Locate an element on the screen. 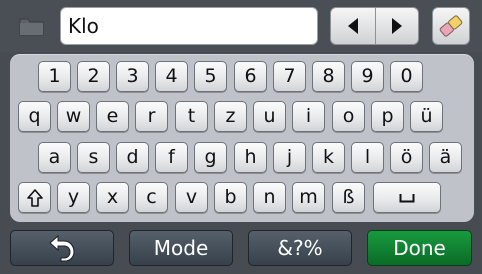 This screenshot has height=274, width=482. key-s: s is located at coordinates (93, 157).